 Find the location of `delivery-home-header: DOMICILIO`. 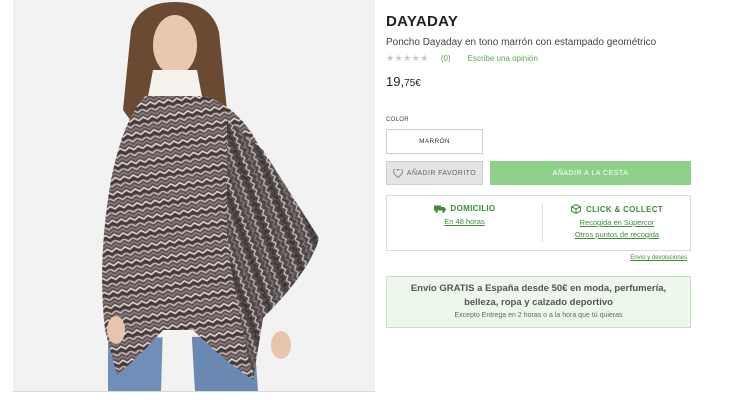

delivery-home-header: DOMICILIO is located at coordinates (464, 208).